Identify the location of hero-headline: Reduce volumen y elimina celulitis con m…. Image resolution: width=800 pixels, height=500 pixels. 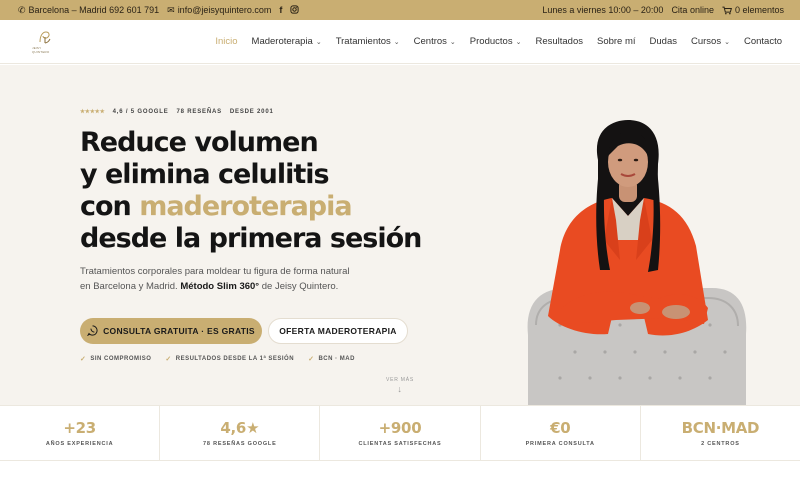
(270, 191).